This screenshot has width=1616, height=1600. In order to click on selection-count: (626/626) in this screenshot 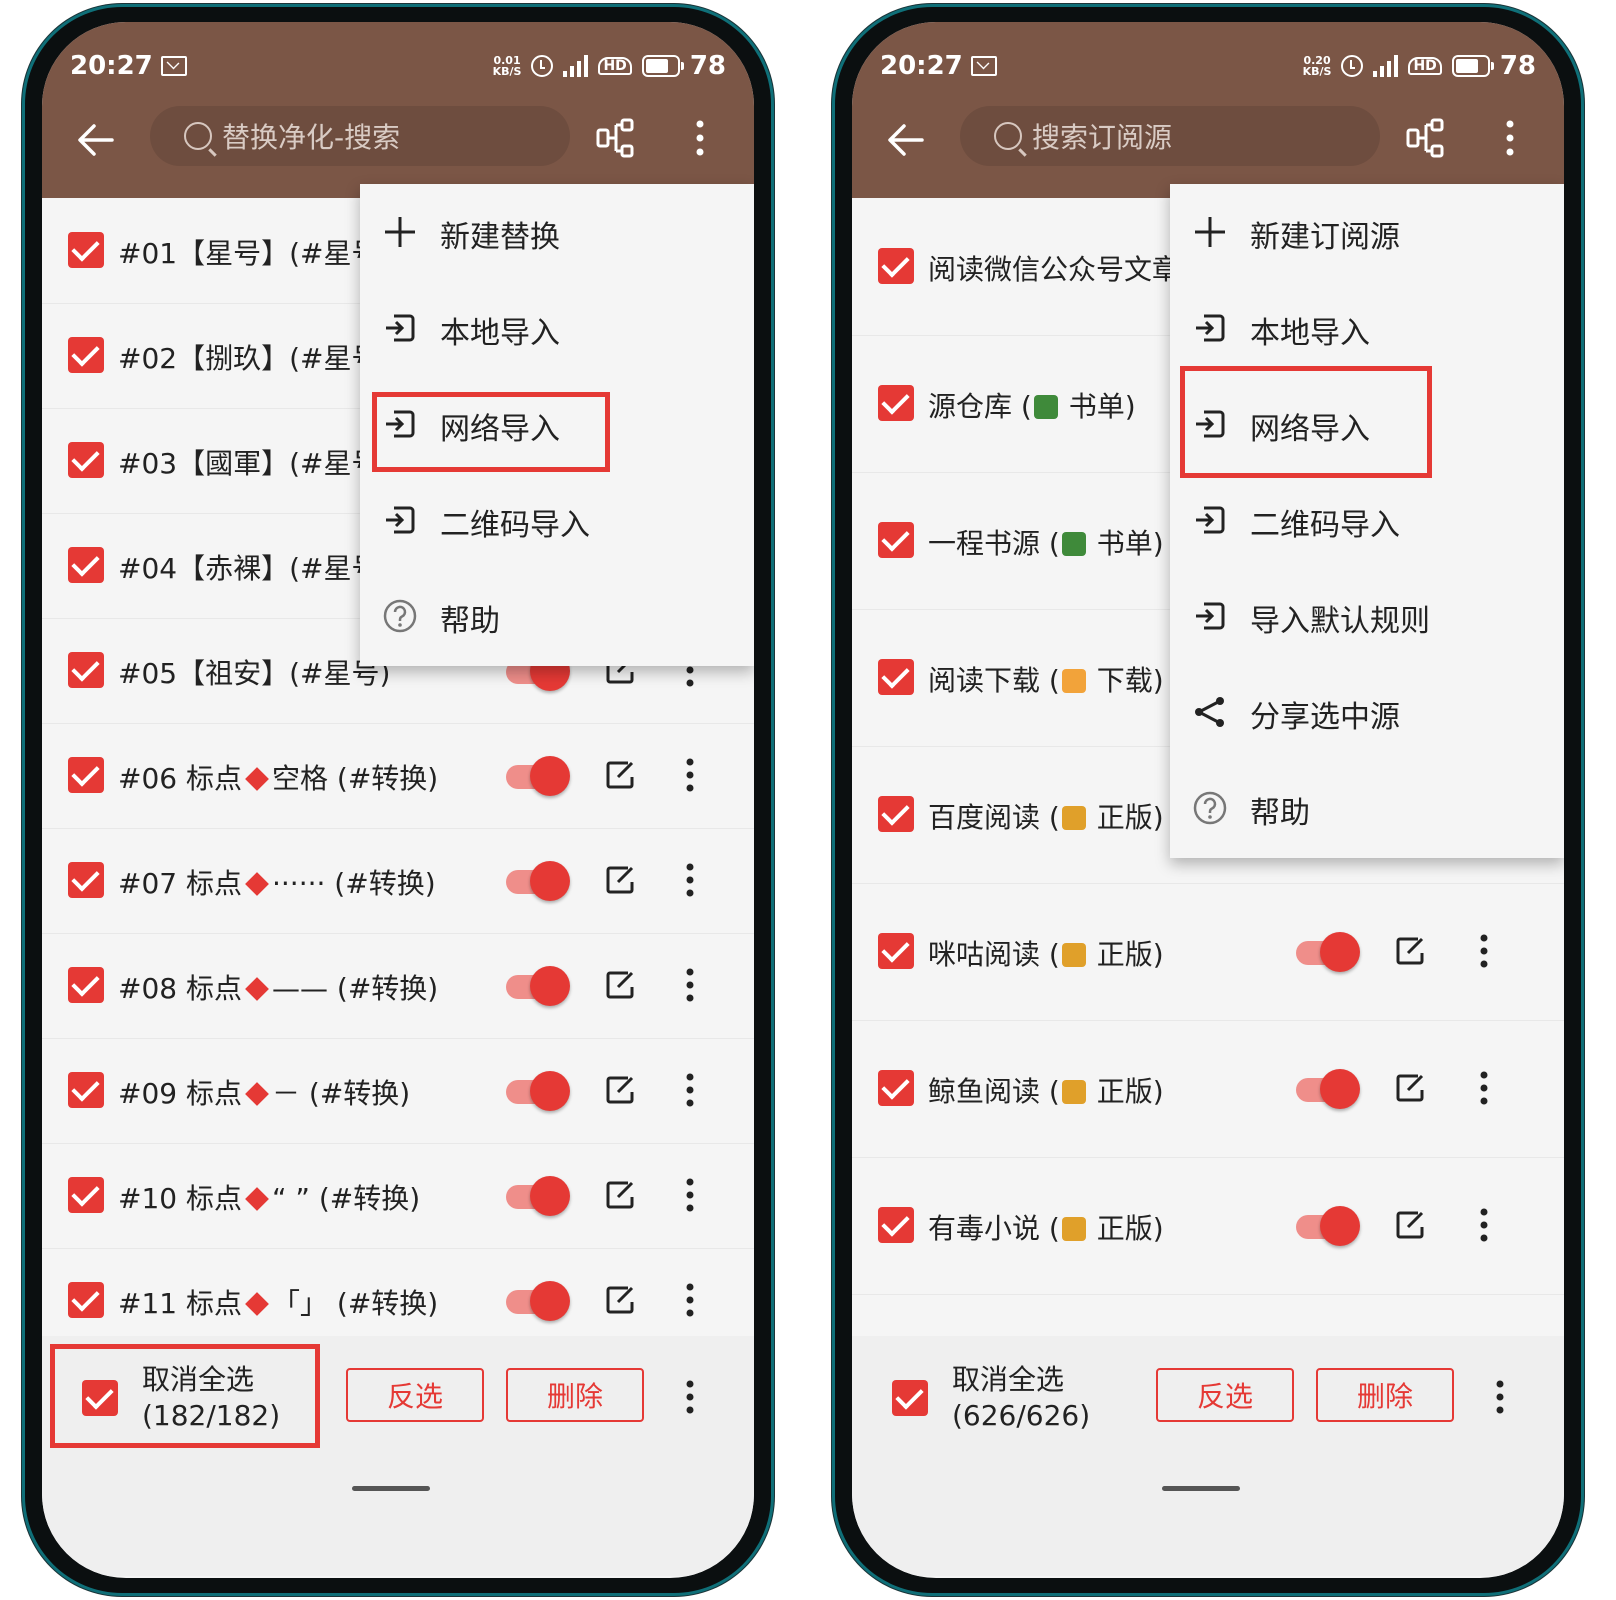, I will do `click(1021, 1415)`.